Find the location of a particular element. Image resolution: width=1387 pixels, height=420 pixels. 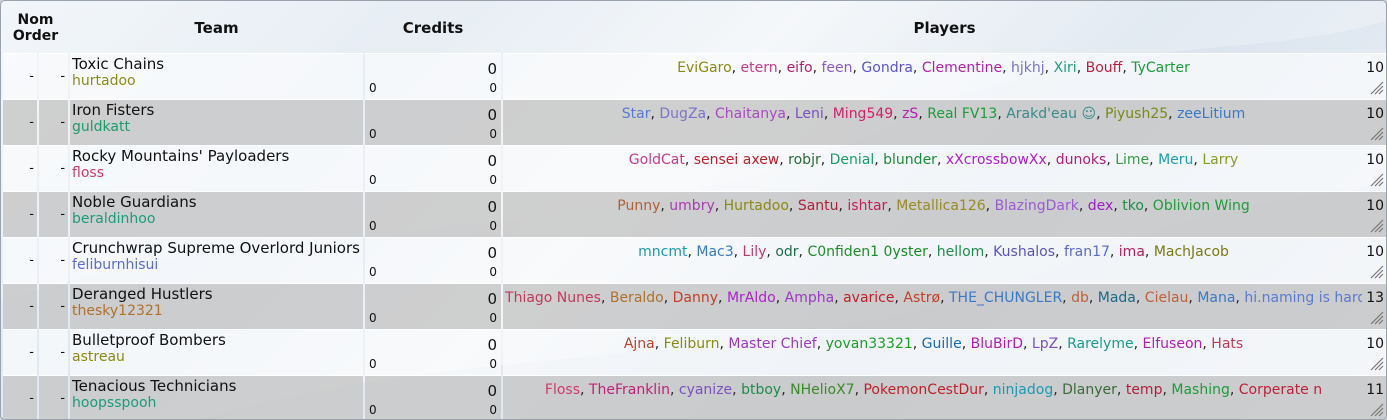

player-name: Lime is located at coordinates (1132, 160).